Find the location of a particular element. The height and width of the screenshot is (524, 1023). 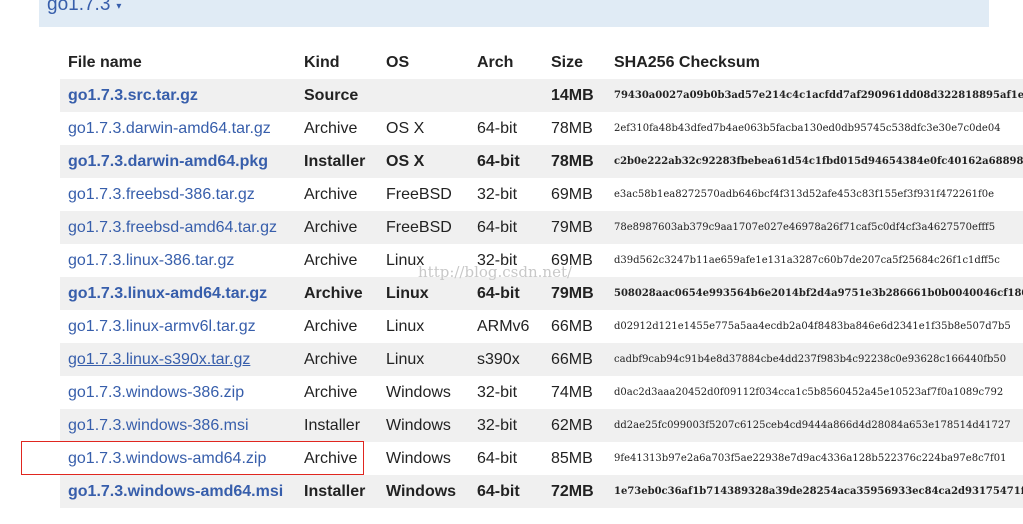

download-link: go1.7.3.windows-amd64.zip is located at coordinates (167, 458).